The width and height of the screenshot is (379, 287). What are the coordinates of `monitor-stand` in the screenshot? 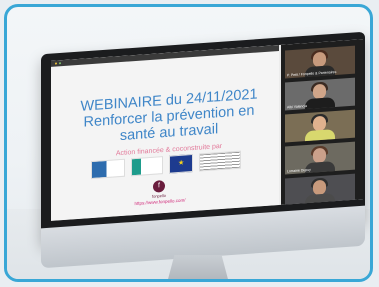 It's located at (198, 267).